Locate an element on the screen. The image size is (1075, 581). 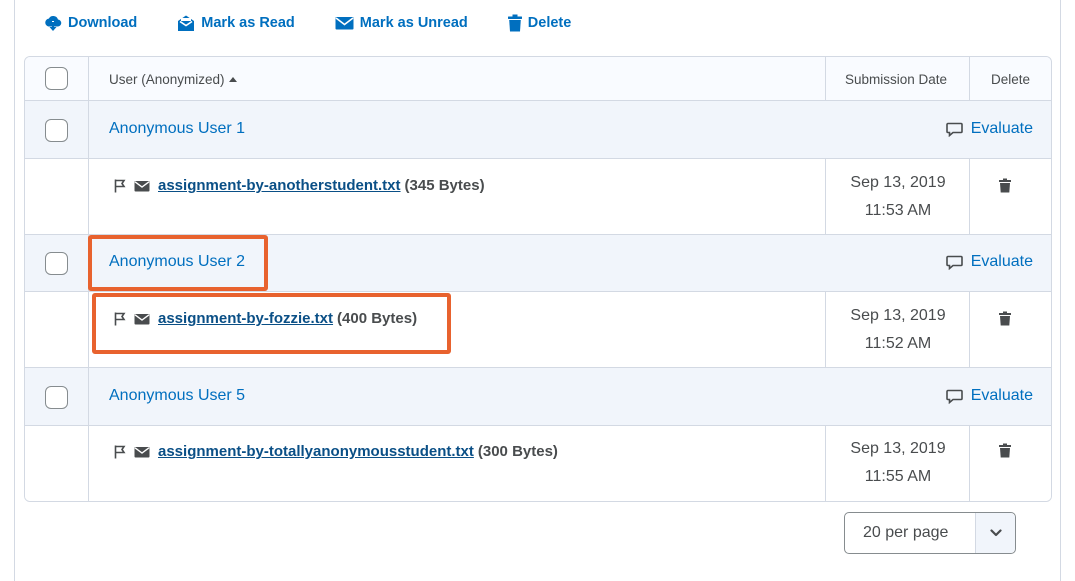
user-group-row: Anonymous User 5 Evaluate is located at coordinates (538, 397).